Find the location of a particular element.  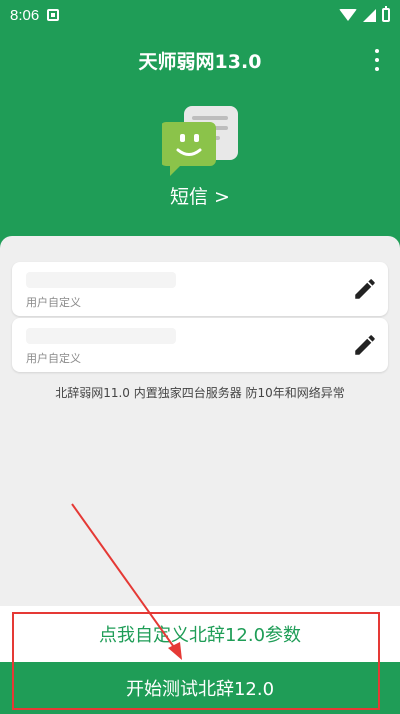

app-title: 天师弱网13.0 is located at coordinates (200, 61).